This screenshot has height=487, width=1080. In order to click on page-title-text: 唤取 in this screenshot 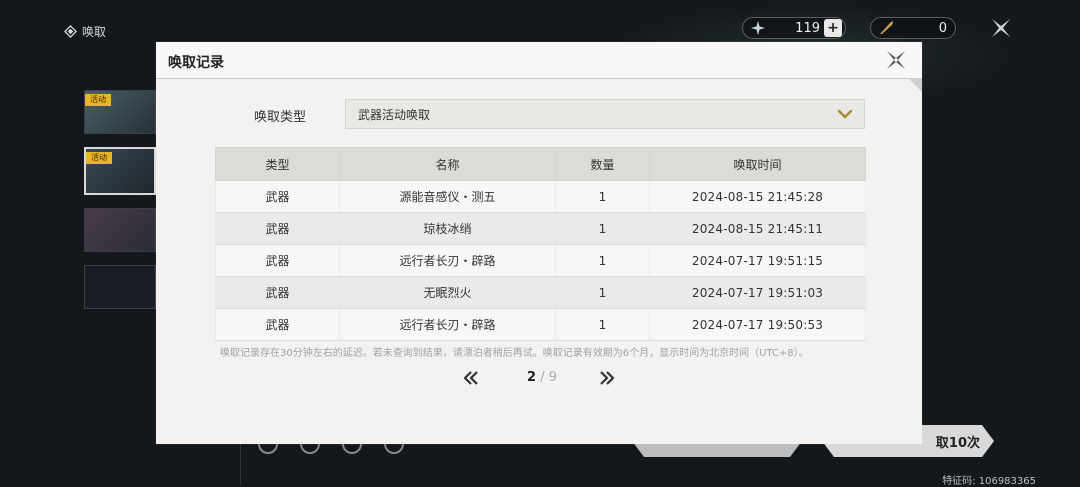, I will do `click(94, 31)`.